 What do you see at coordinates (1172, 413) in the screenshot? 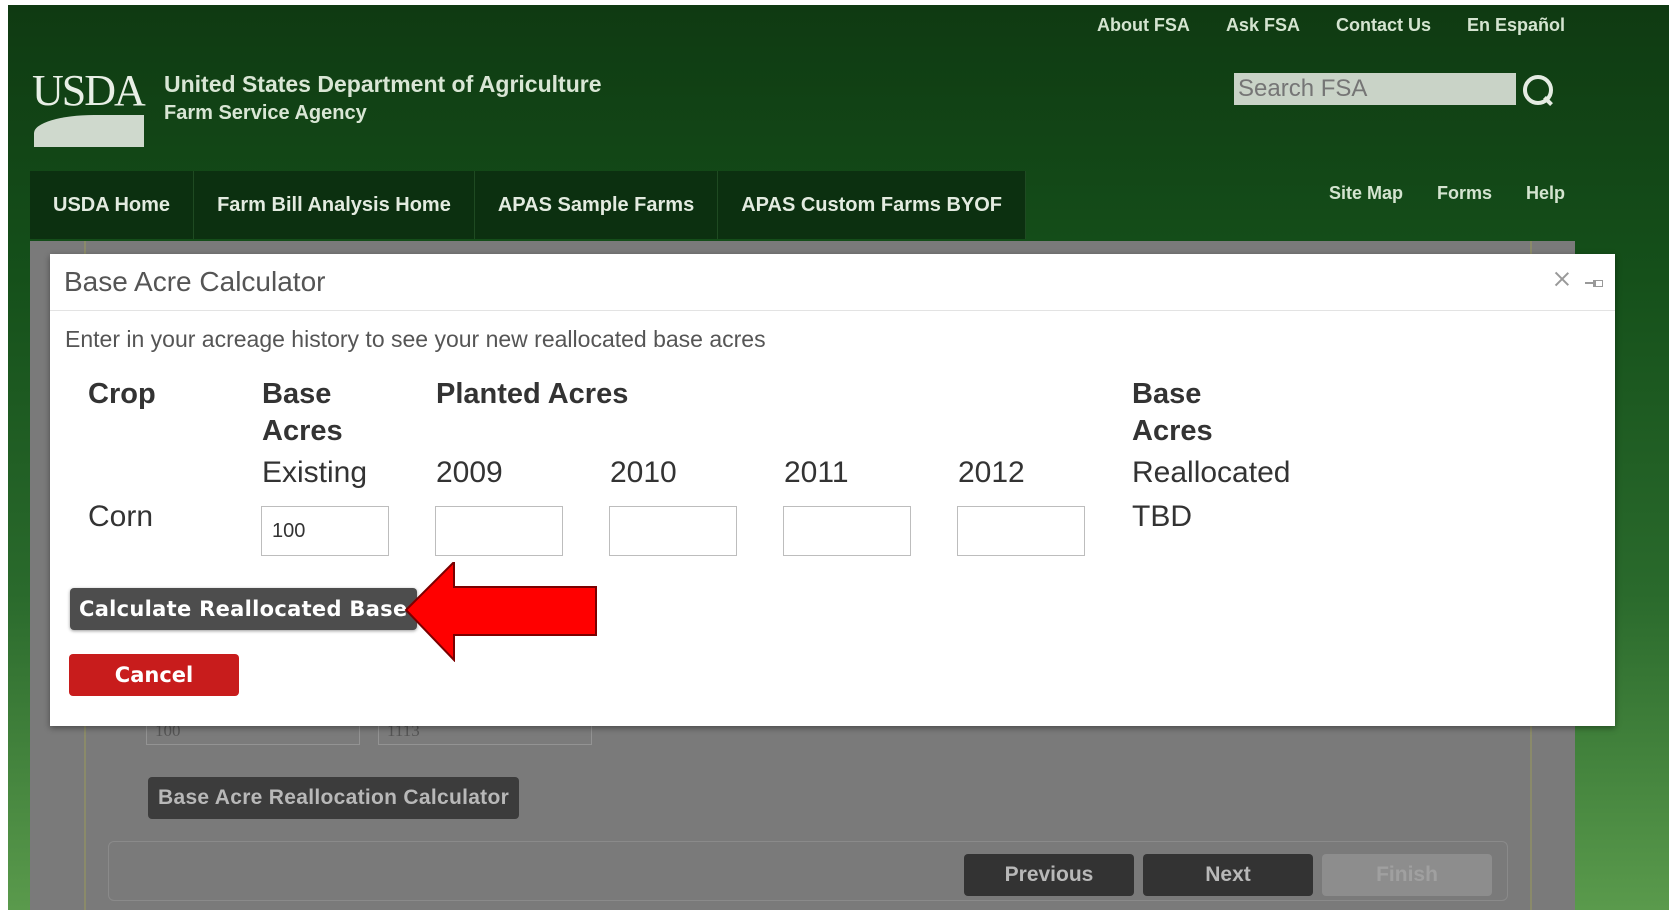
I see `reallocated-base-acres-column-header: Base Acres` at bounding box center [1172, 413].